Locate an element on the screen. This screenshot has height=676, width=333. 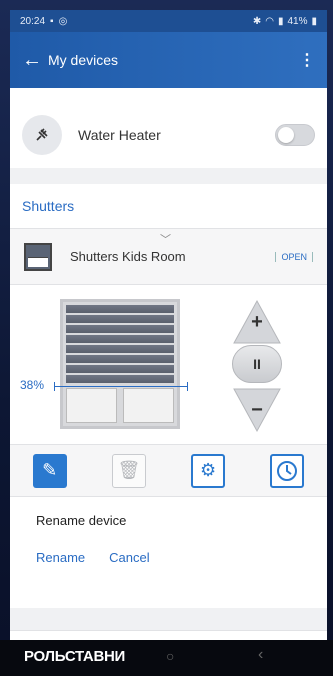
back-nav-icon: ‹ is located at coordinates (260, 655).